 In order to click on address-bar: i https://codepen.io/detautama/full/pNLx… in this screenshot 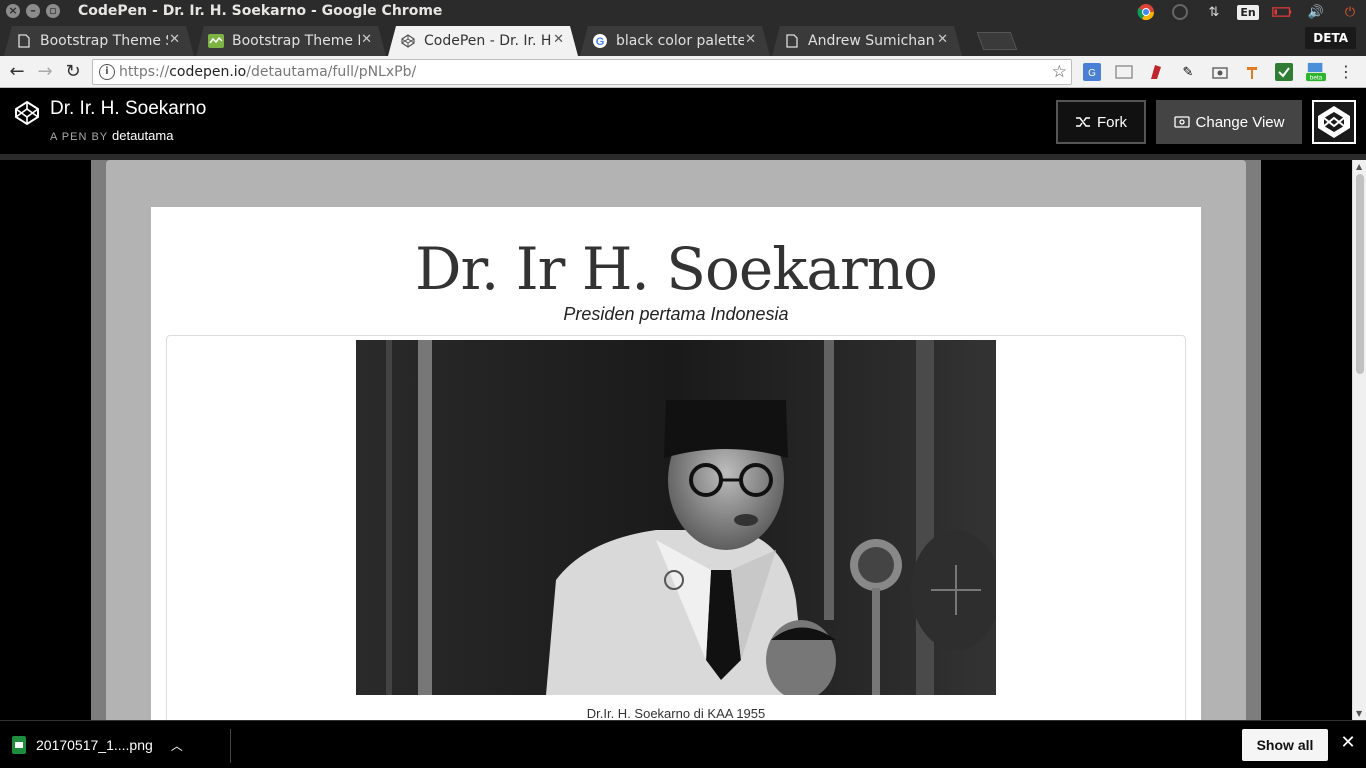, I will do `click(582, 72)`.